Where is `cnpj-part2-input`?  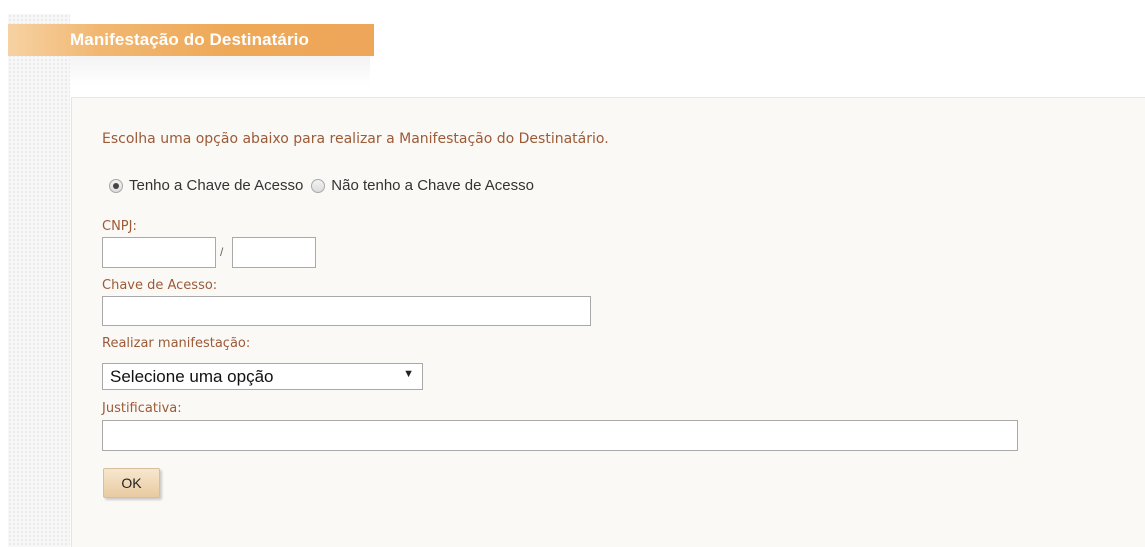 cnpj-part2-input is located at coordinates (274, 252).